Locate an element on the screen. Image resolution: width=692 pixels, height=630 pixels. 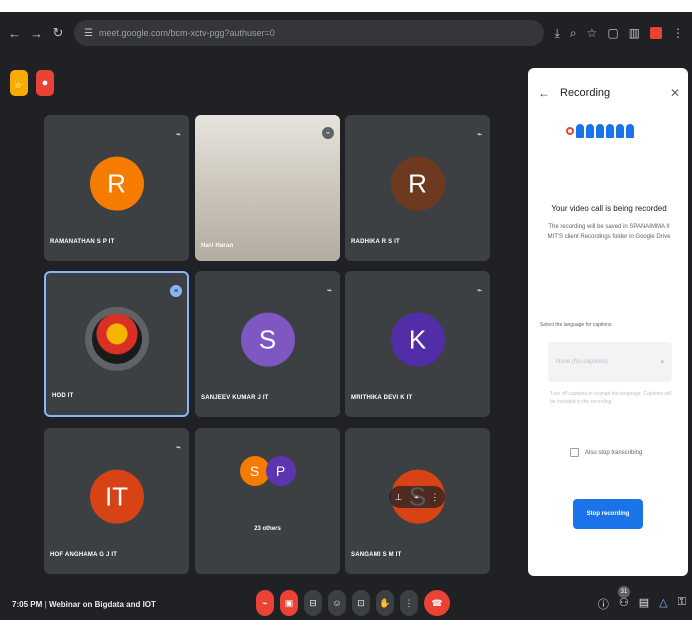
participant-name: HOD IT is located at coordinates (63, 396).